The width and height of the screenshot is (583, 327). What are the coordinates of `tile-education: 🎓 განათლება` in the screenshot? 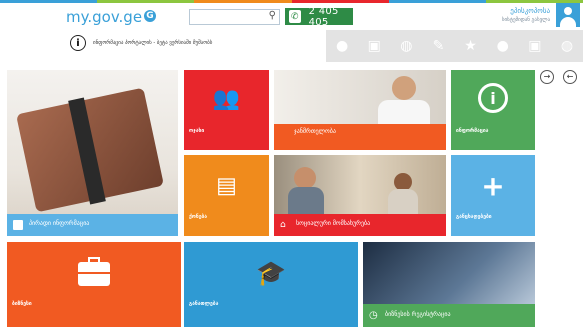 It's located at (271, 284).